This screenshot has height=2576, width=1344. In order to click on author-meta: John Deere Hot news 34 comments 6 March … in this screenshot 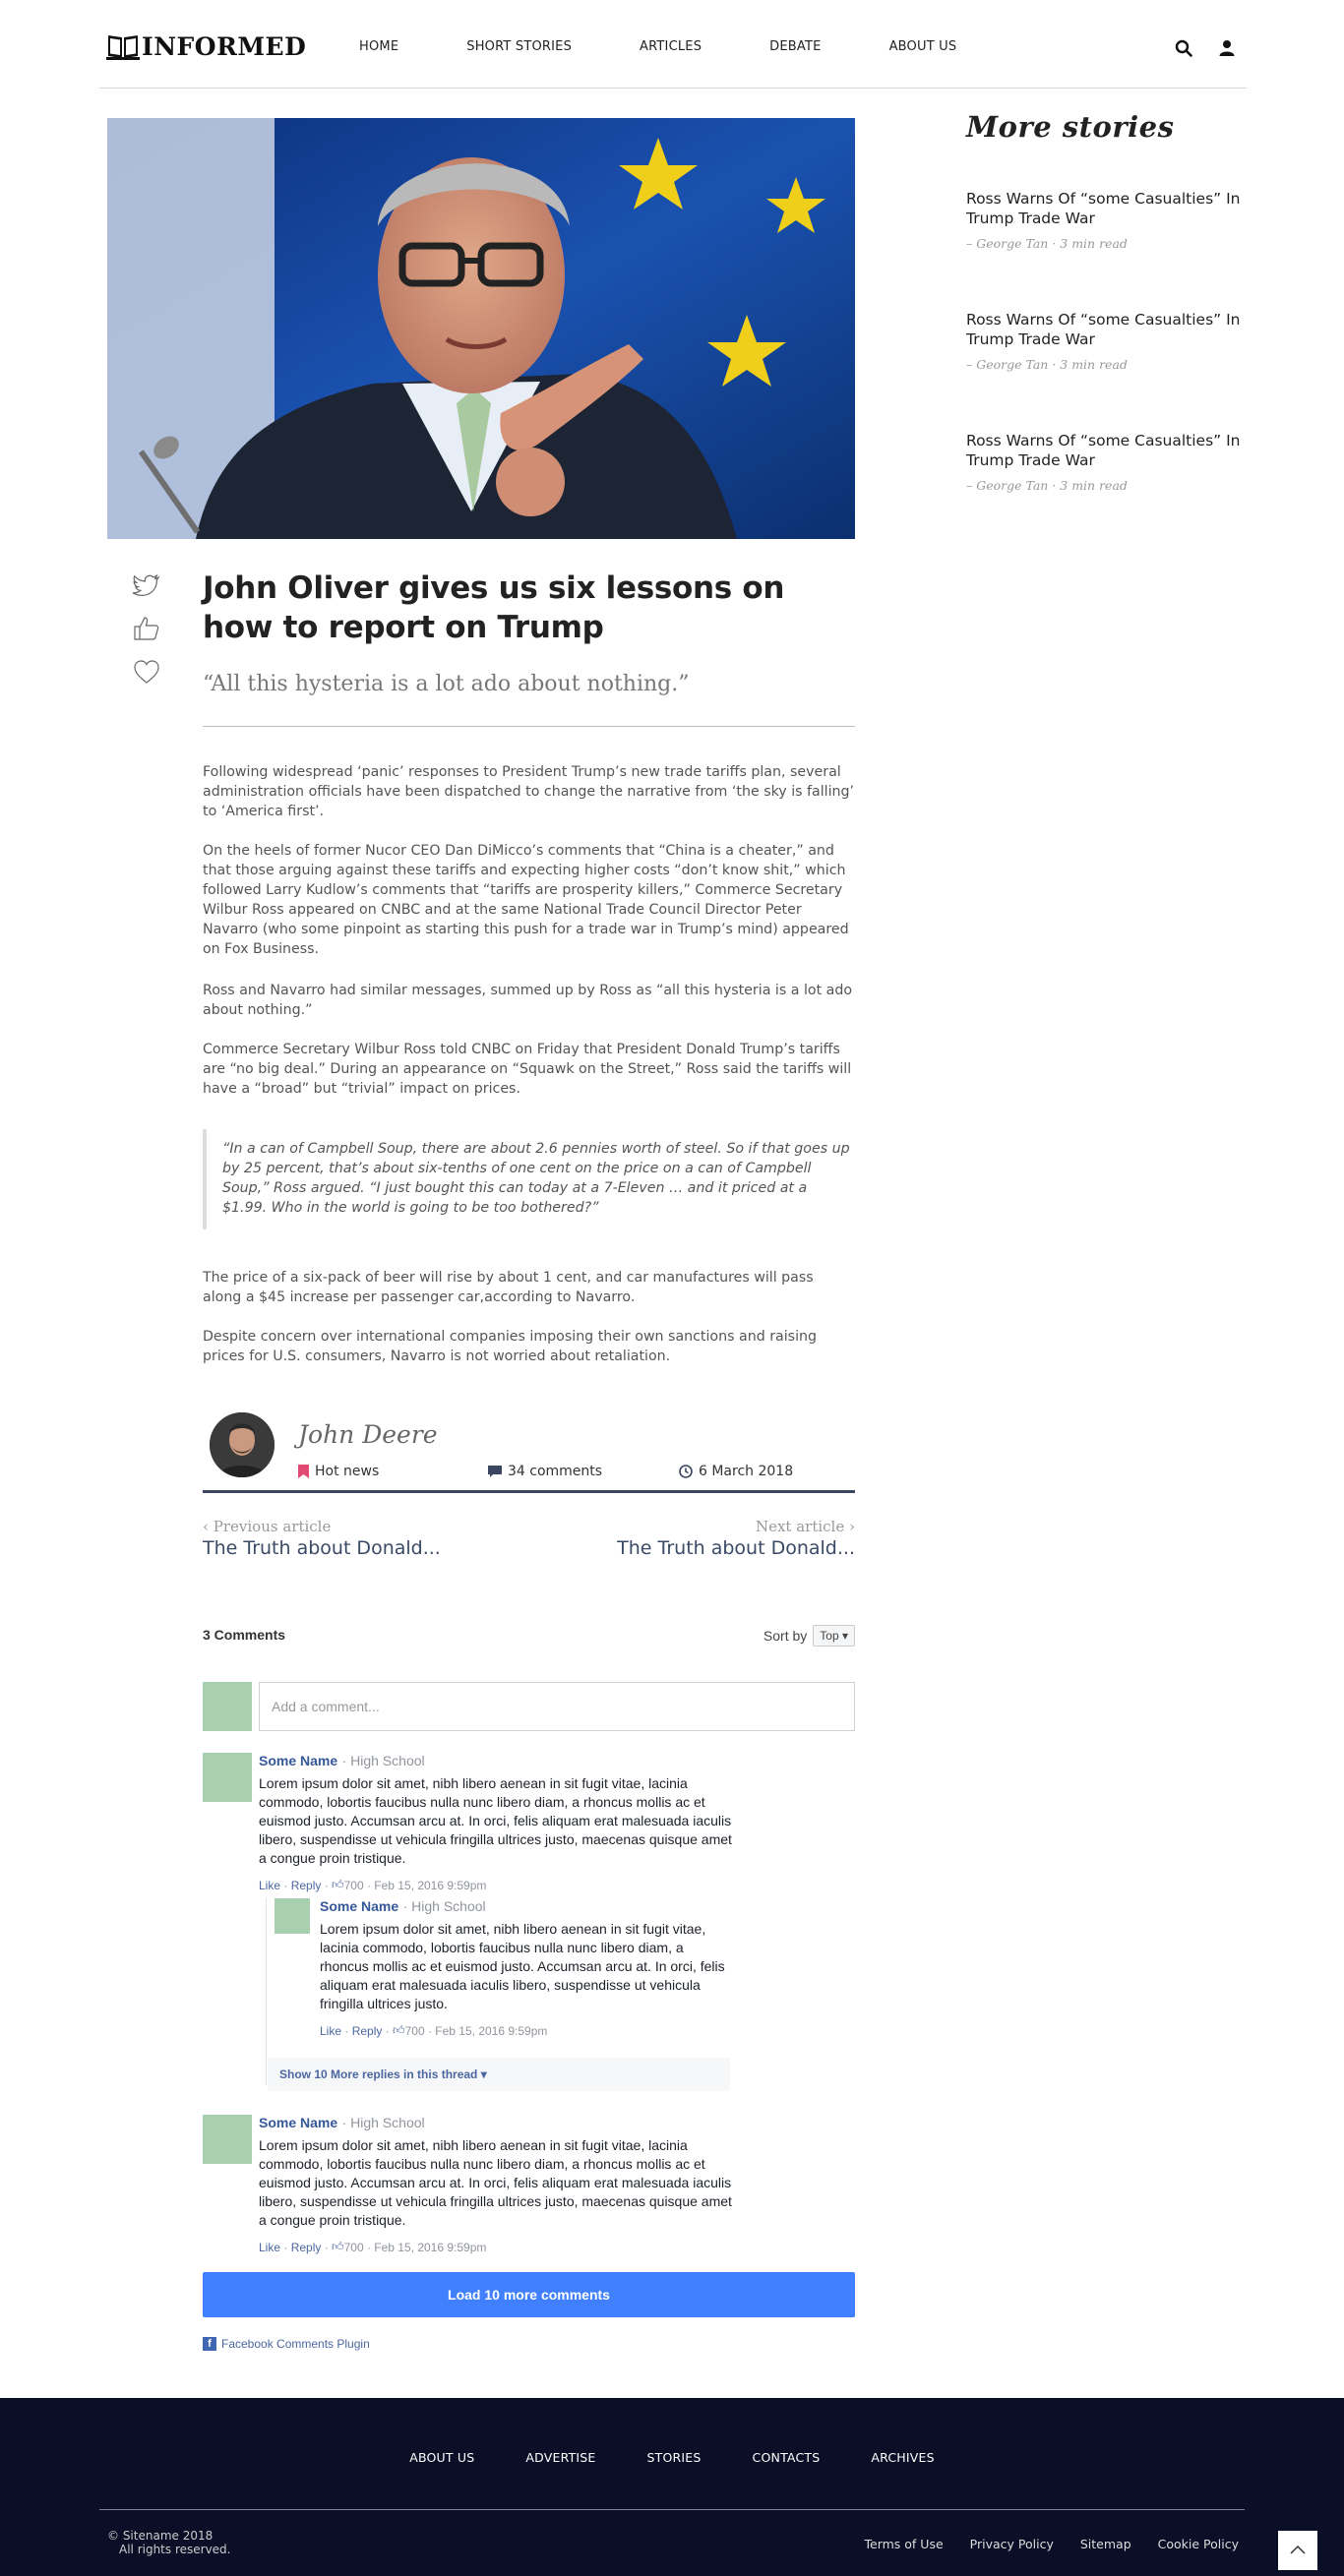, I will do `click(529, 1452)`.